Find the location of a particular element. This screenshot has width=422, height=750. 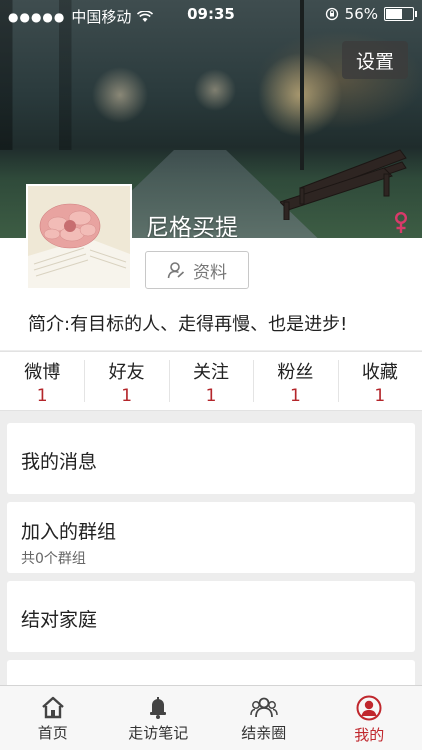

avatar-image is located at coordinates (79, 237).